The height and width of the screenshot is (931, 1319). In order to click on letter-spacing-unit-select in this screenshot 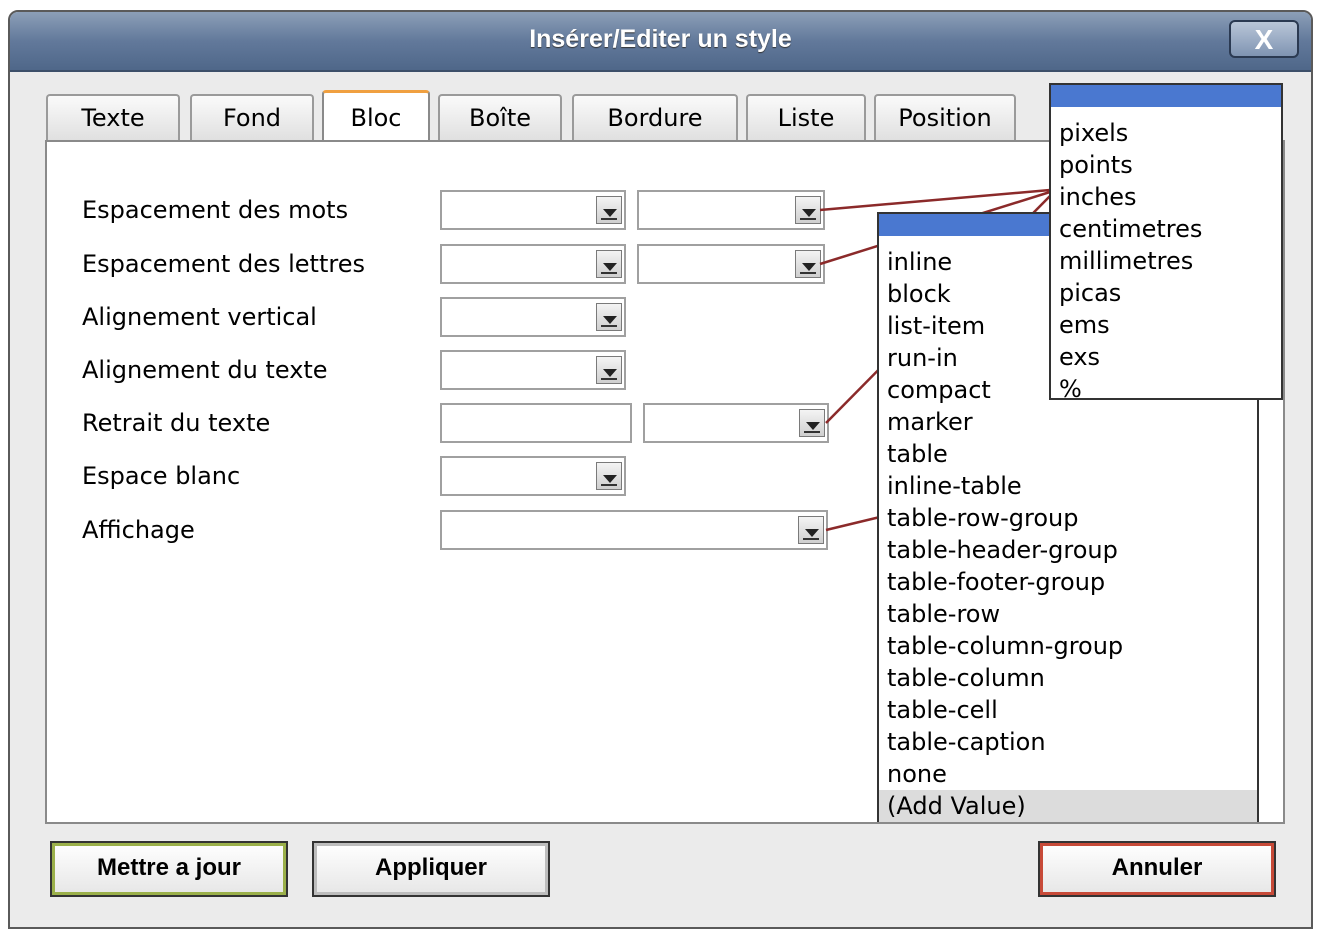, I will do `click(731, 264)`.